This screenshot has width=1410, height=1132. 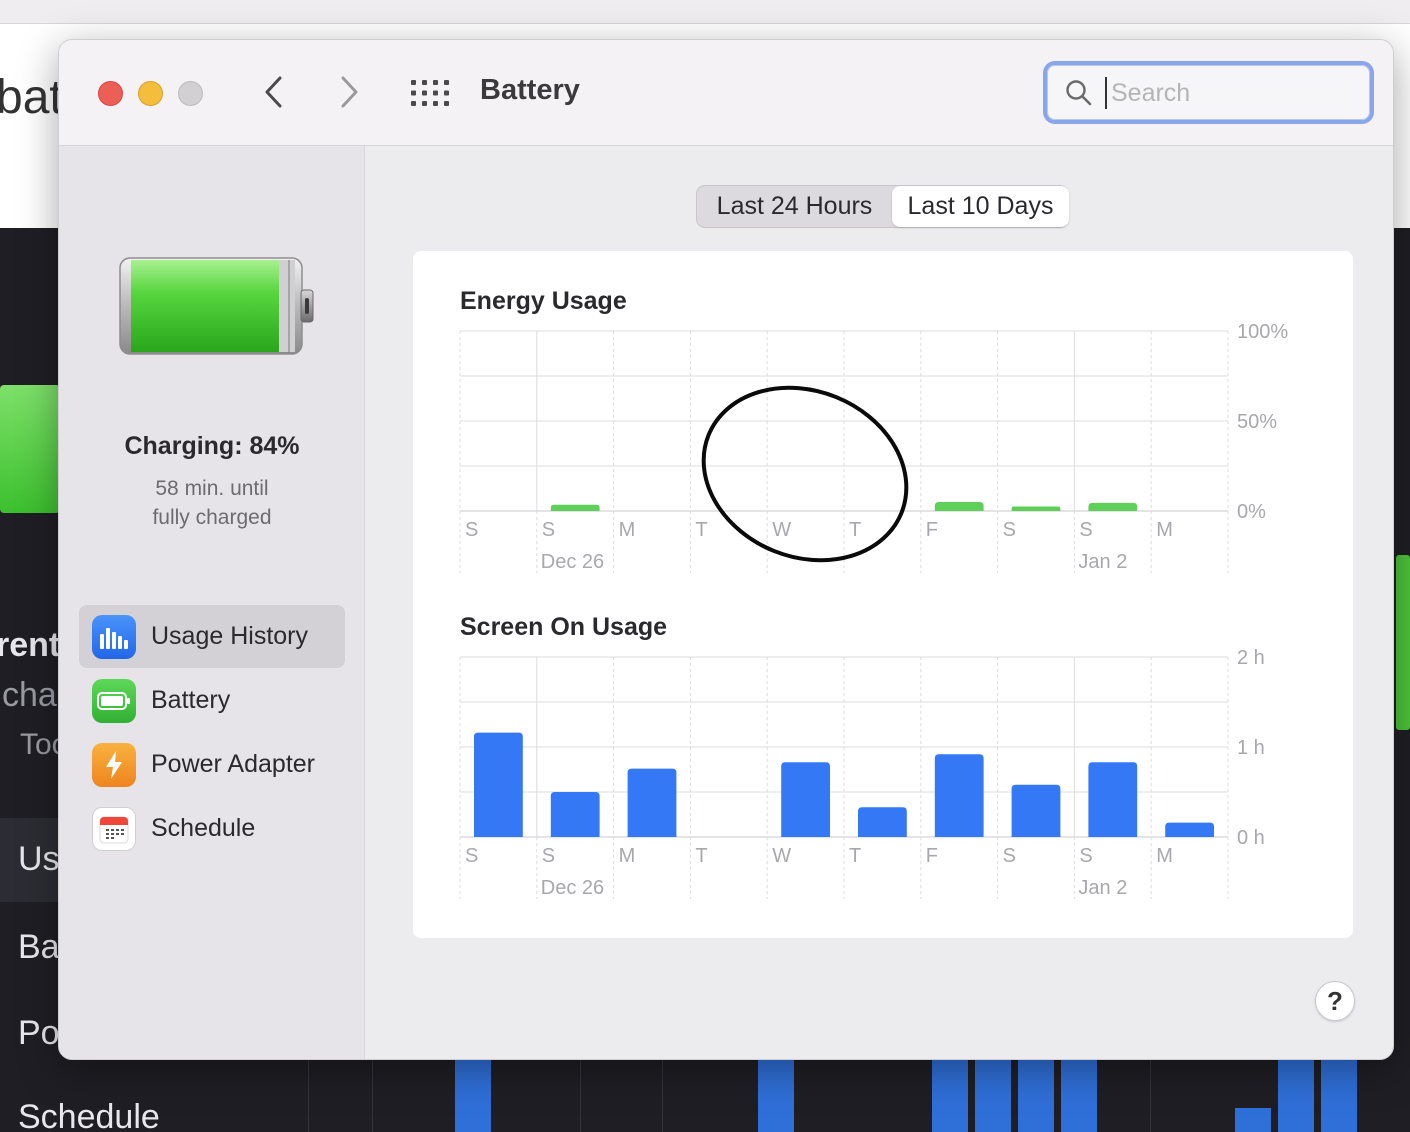 What do you see at coordinates (430, 93) in the screenshot?
I see `show-all-grid-icon` at bounding box center [430, 93].